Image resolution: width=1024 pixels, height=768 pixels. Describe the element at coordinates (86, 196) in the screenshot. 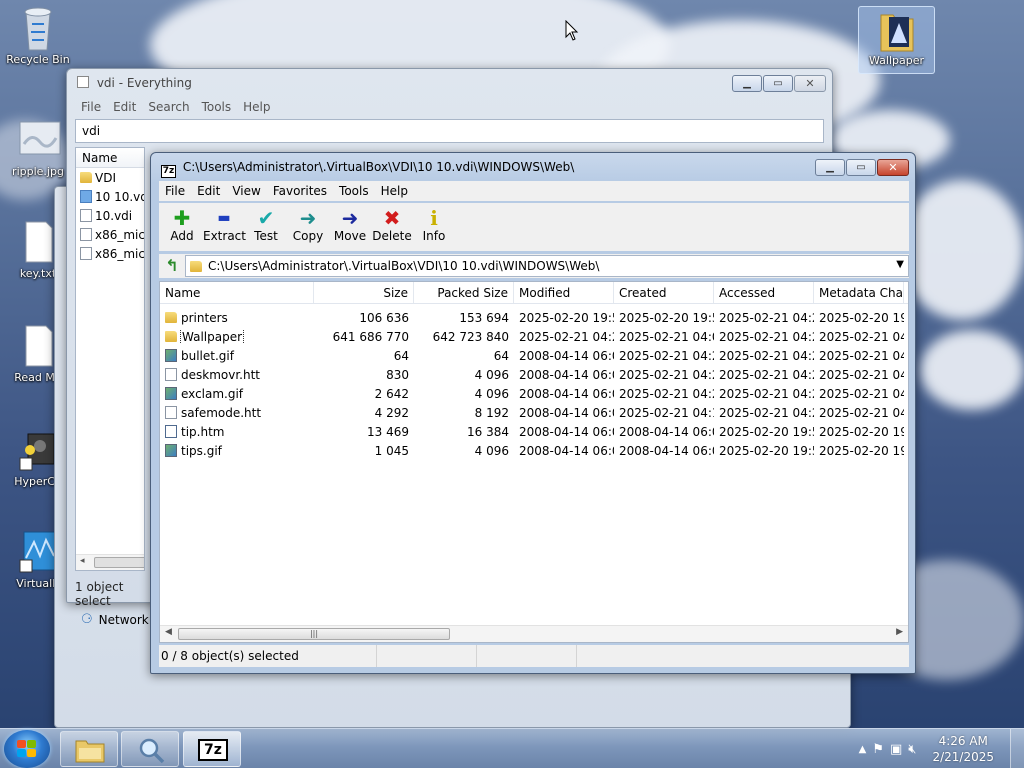

I see `vdi-file-icon` at that location.